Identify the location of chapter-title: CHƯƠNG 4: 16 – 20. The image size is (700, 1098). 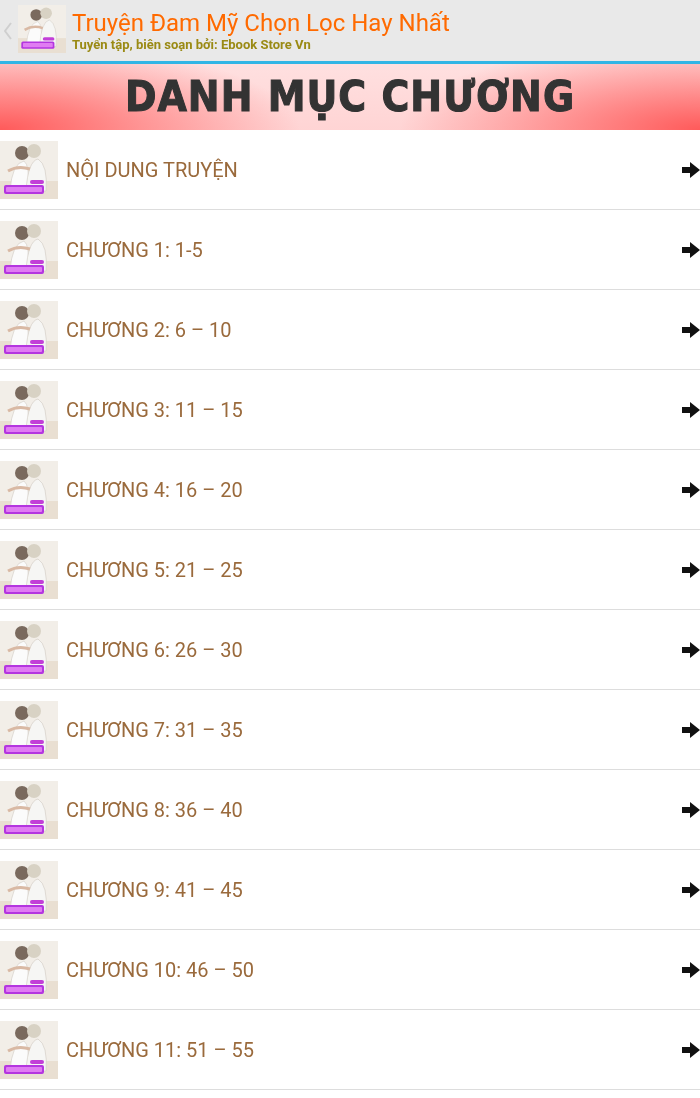
(155, 489).